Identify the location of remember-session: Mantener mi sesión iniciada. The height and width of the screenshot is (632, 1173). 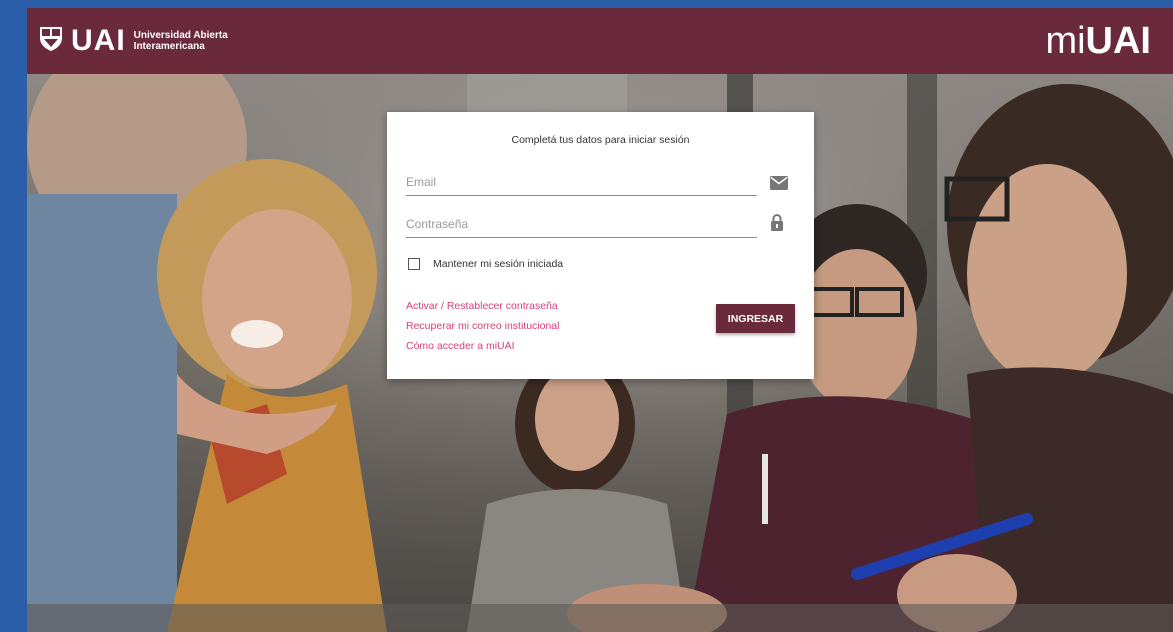
(485, 264).